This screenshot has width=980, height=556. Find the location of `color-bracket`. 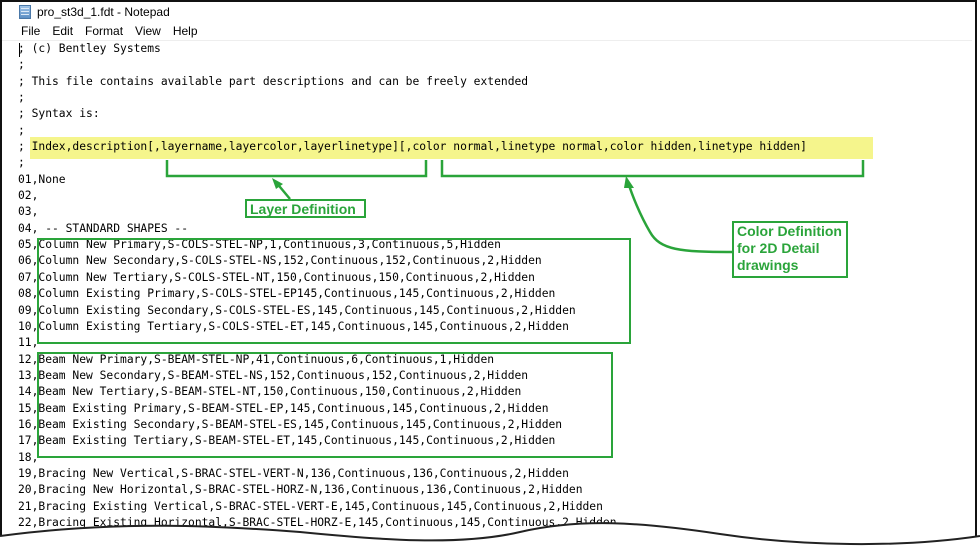

color-bracket is located at coordinates (652, 169).